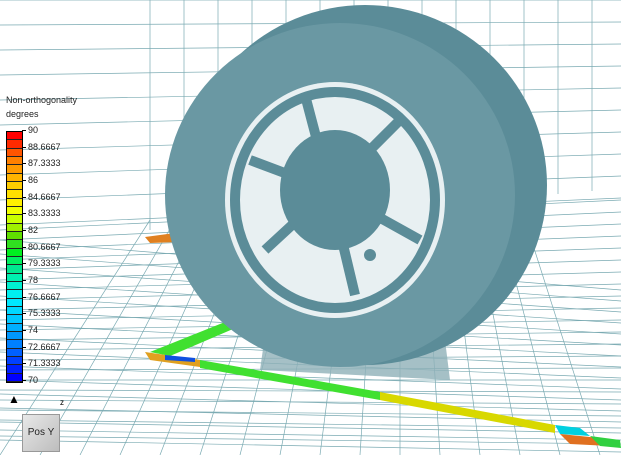 Image resolution: width=621 pixels, height=455 pixels. What do you see at coordinates (14, 399) in the screenshot?
I see `home-icon: ▲` at bounding box center [14, 399].